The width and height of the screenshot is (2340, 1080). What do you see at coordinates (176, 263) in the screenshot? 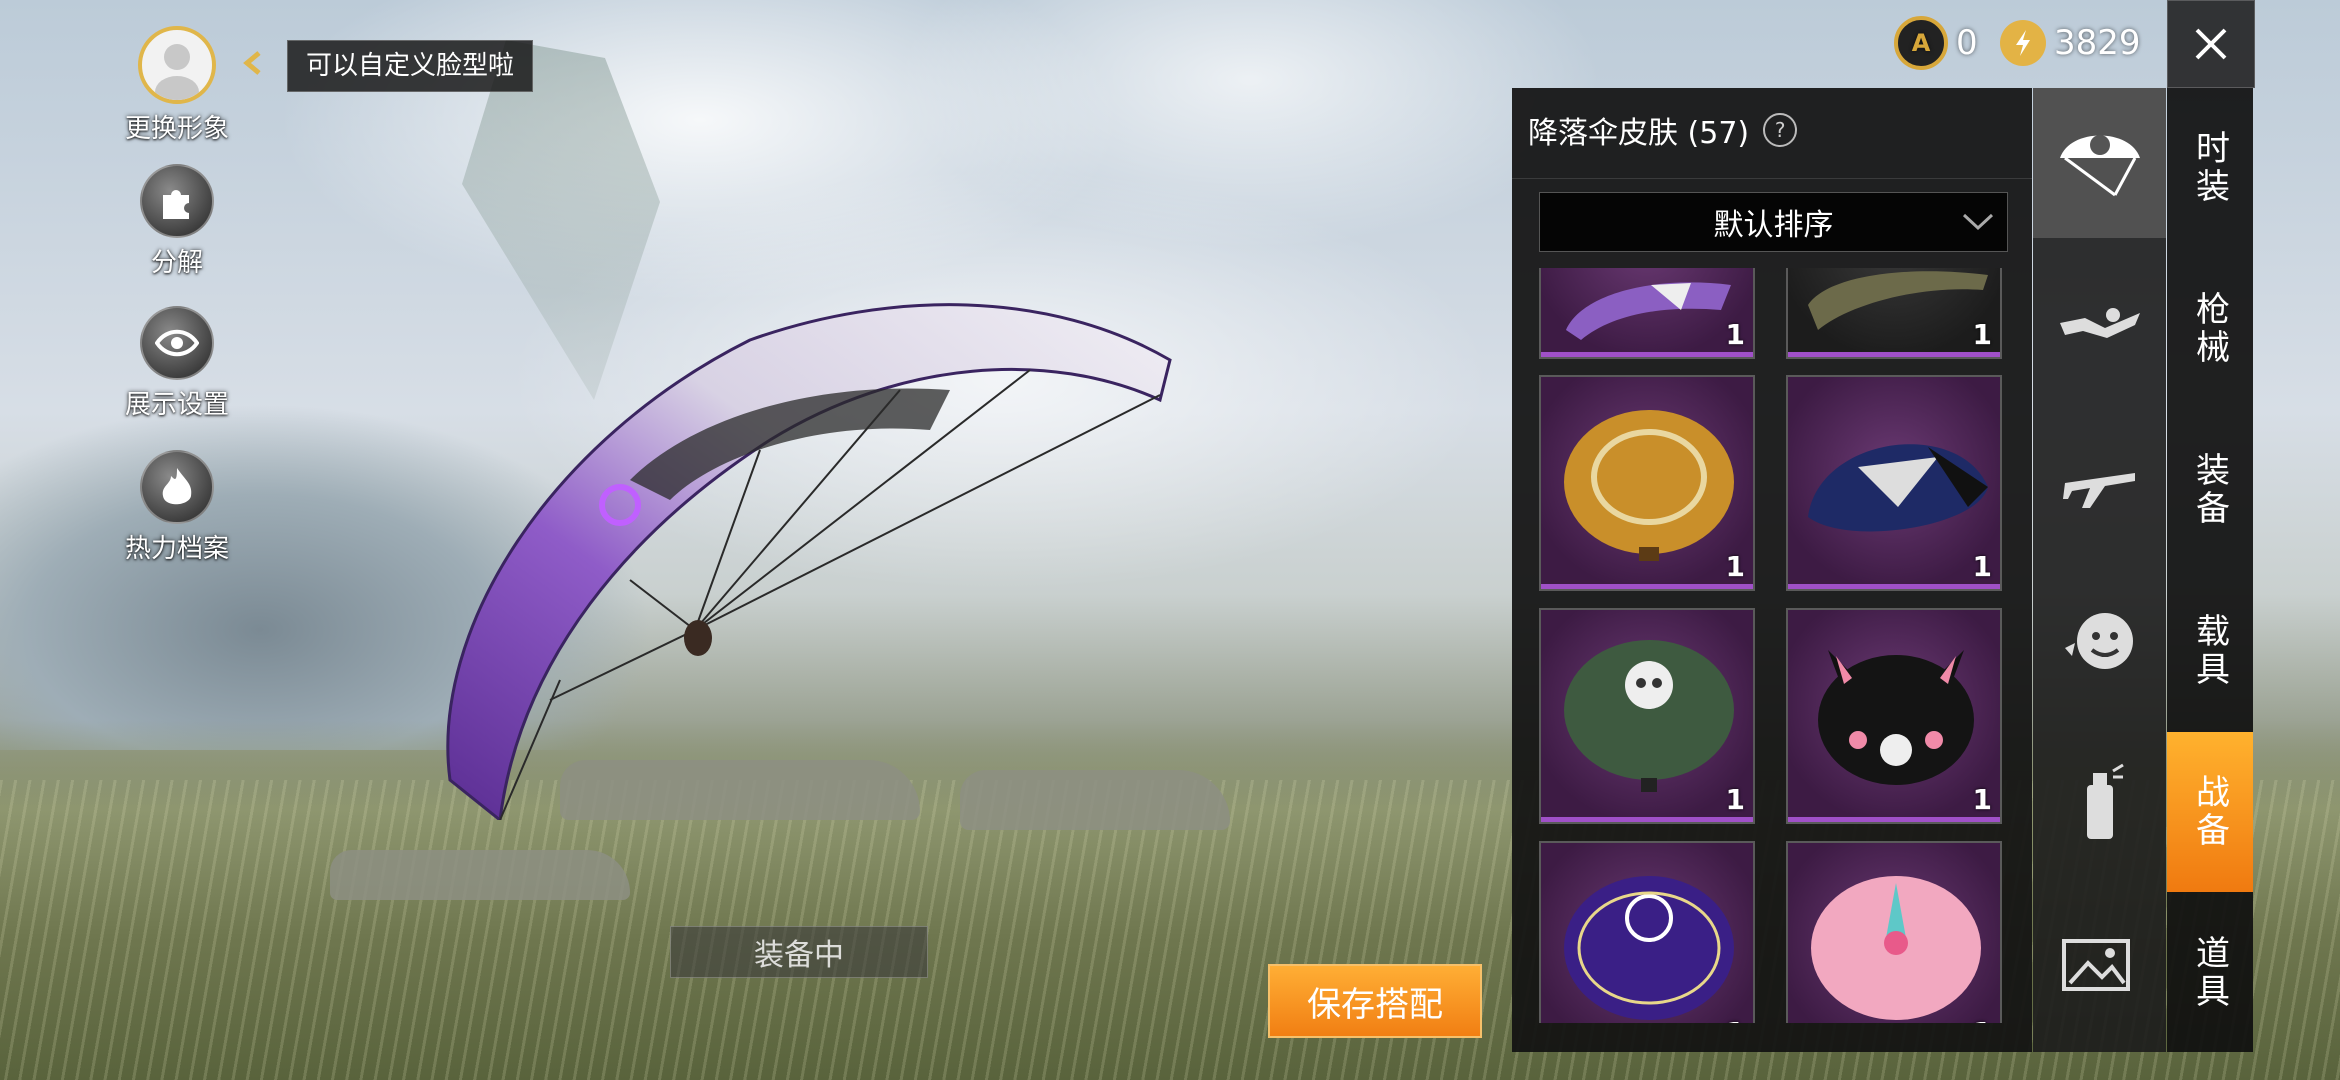
I see `decompose-label: 分解` at bounding box center [176, 263].